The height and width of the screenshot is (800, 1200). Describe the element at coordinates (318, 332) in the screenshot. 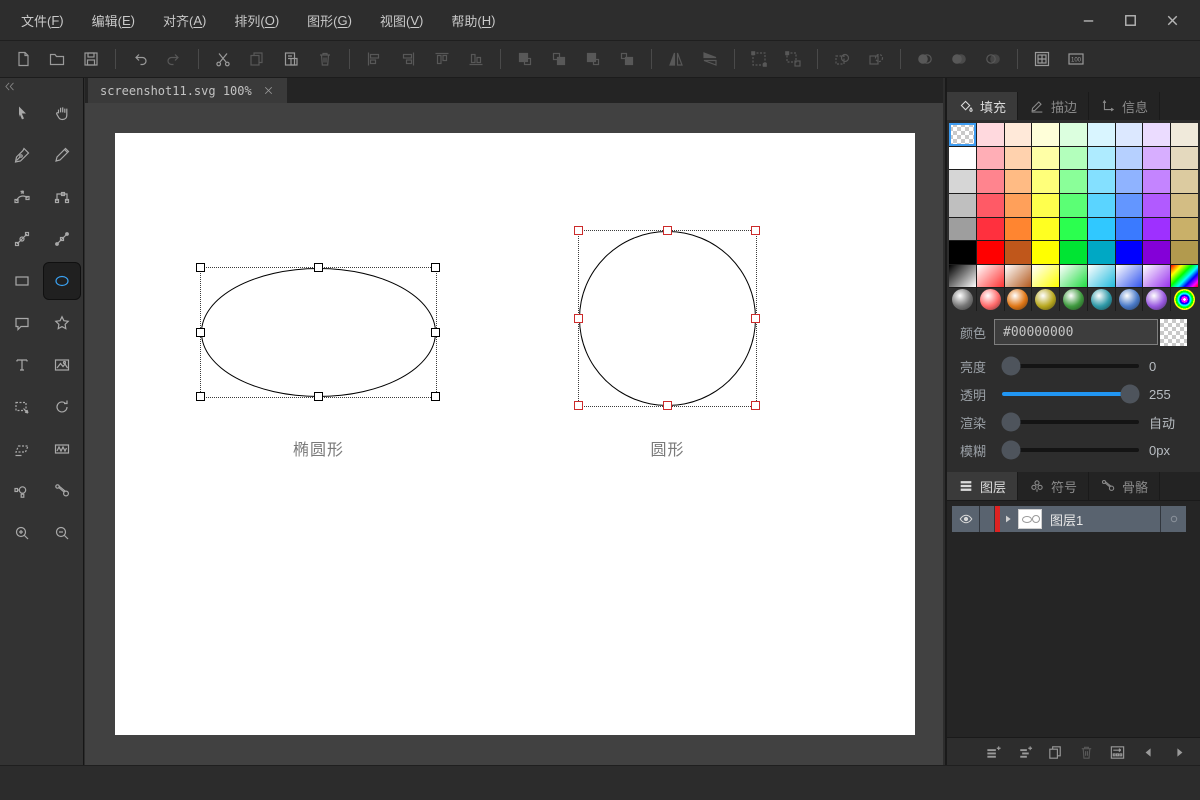

I see `canvas-shape-ellipse` at that location.